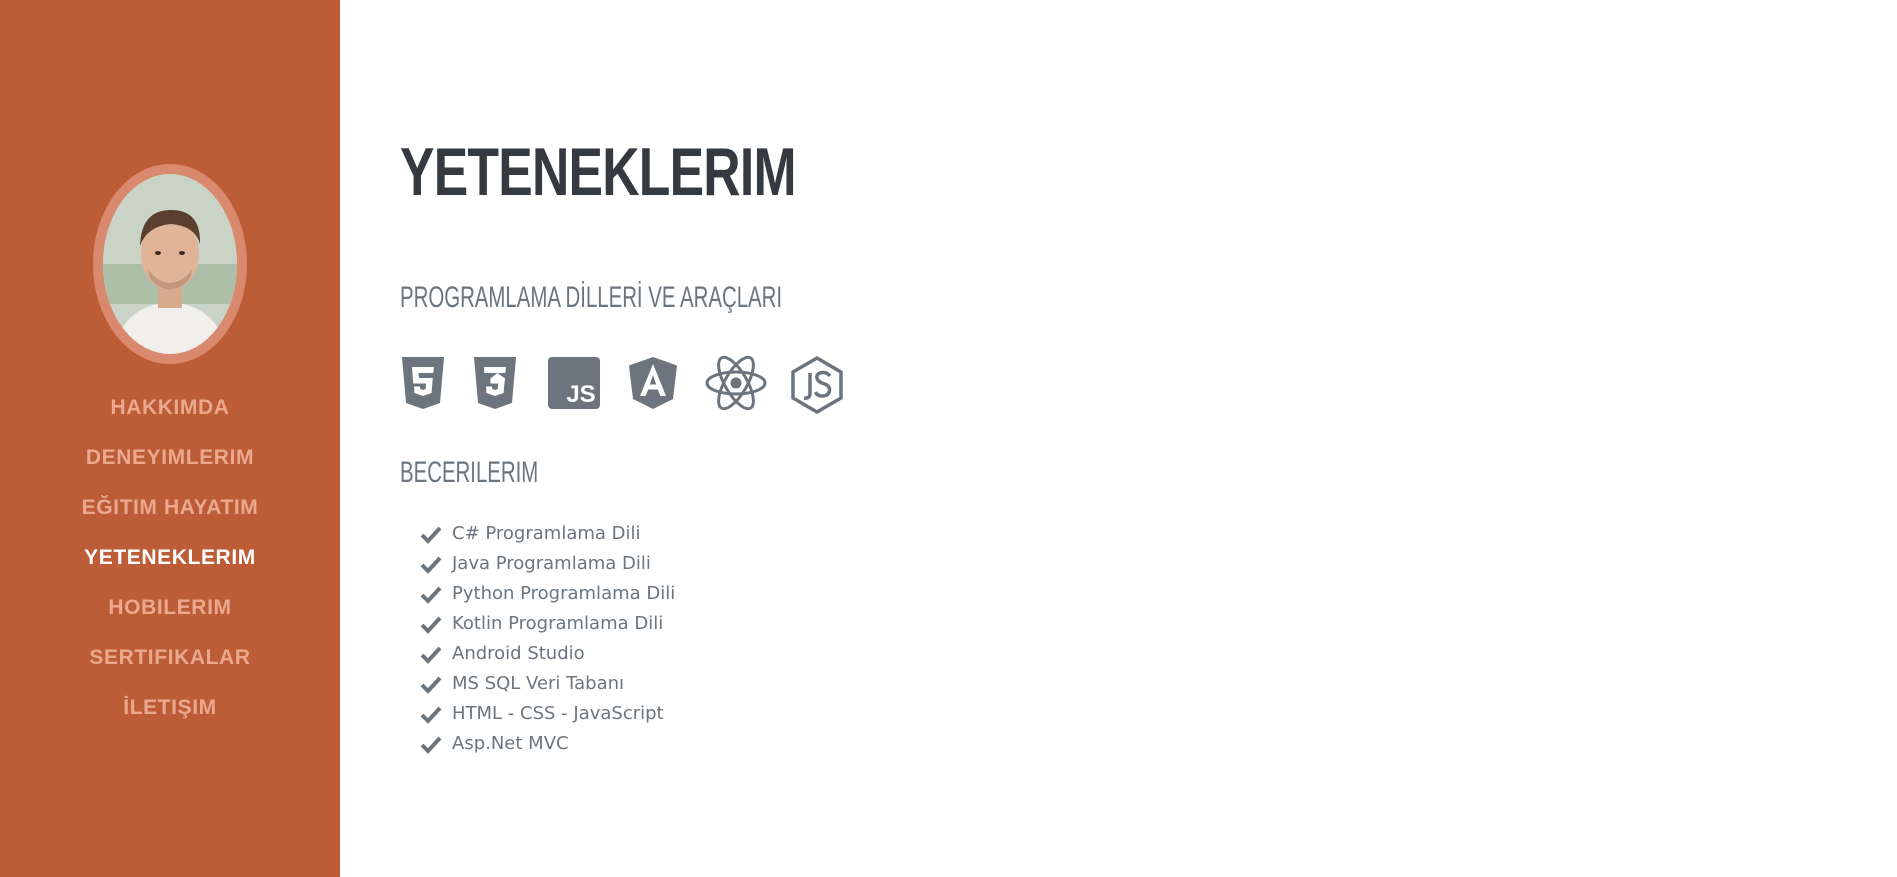  I want to click on list-item: HTML - CSS - JavaScript, so click(547, 714).